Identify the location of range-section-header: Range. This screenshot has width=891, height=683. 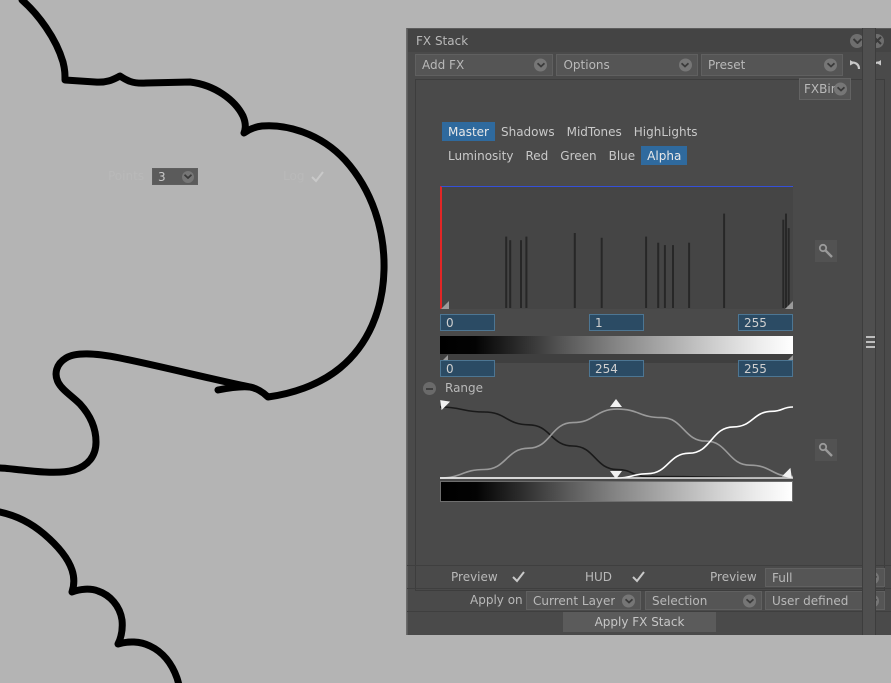
(570, 389).